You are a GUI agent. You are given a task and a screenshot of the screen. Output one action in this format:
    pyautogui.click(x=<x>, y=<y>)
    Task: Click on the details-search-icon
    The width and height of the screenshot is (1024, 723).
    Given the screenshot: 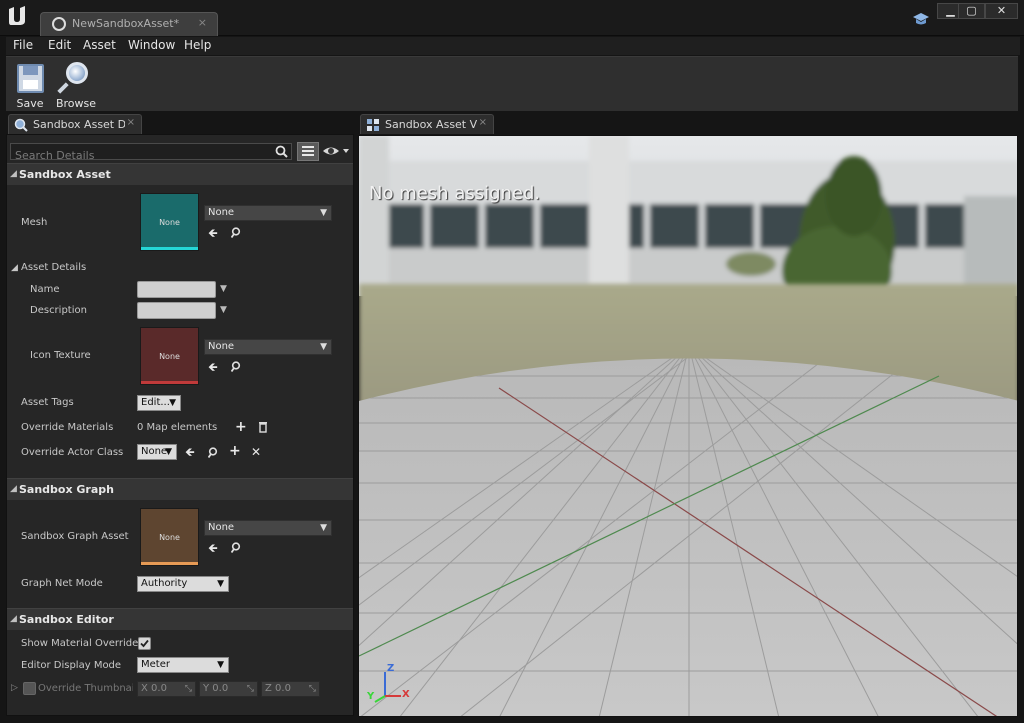 What is the action you would take?
    pyautogui.click(x=21, y=125)
    